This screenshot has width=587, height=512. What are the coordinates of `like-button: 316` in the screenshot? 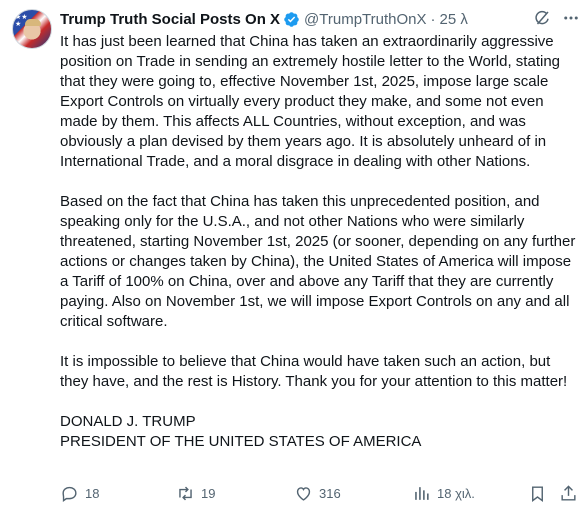 It's located at (317, 493).